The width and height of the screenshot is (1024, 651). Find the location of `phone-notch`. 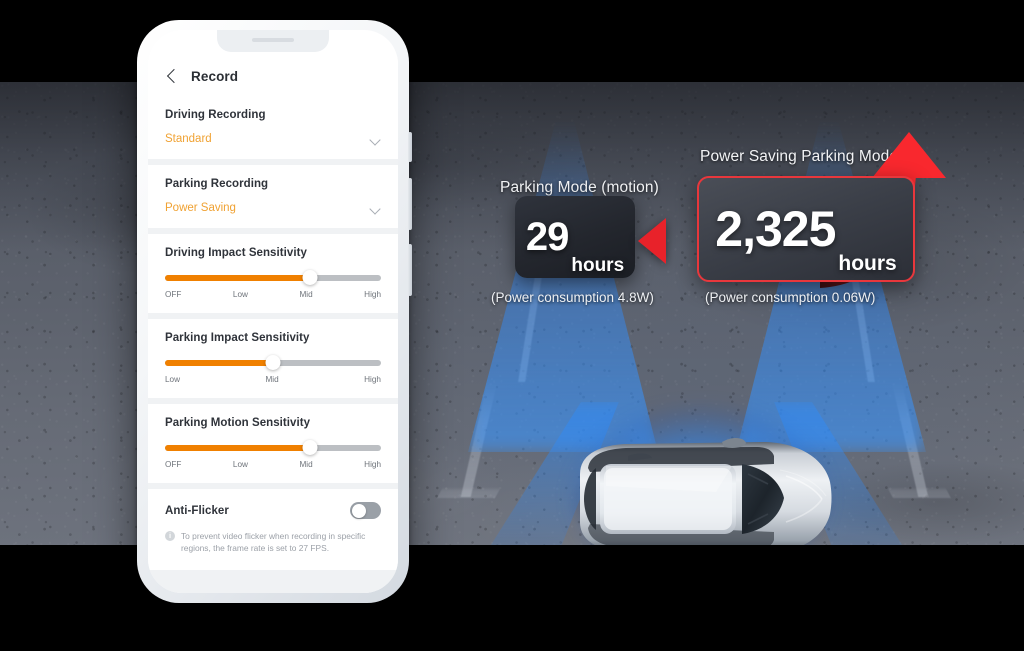

phone-notch is located at coordinates (273, 41).